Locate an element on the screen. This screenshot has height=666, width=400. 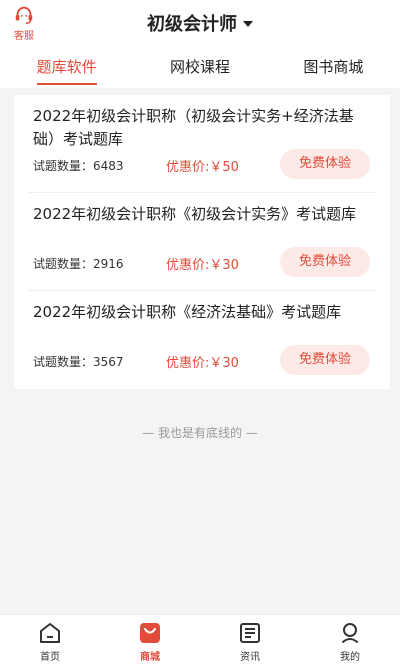
nav-label: 首页 is located at coordinates (50, 657).